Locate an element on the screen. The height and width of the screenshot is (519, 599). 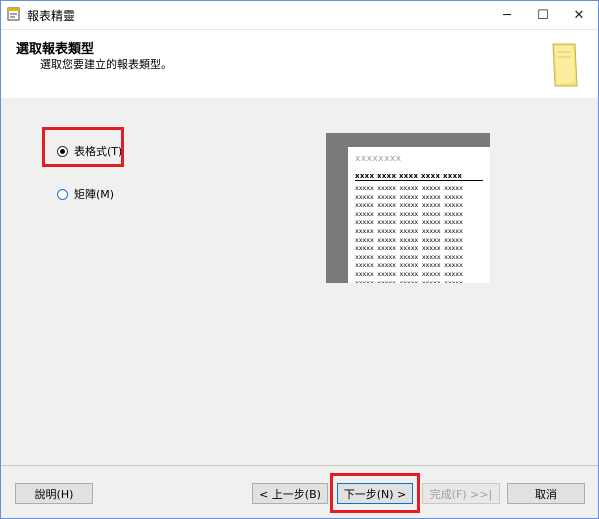
close-button: ✕ is located at coordinates (579, 15).